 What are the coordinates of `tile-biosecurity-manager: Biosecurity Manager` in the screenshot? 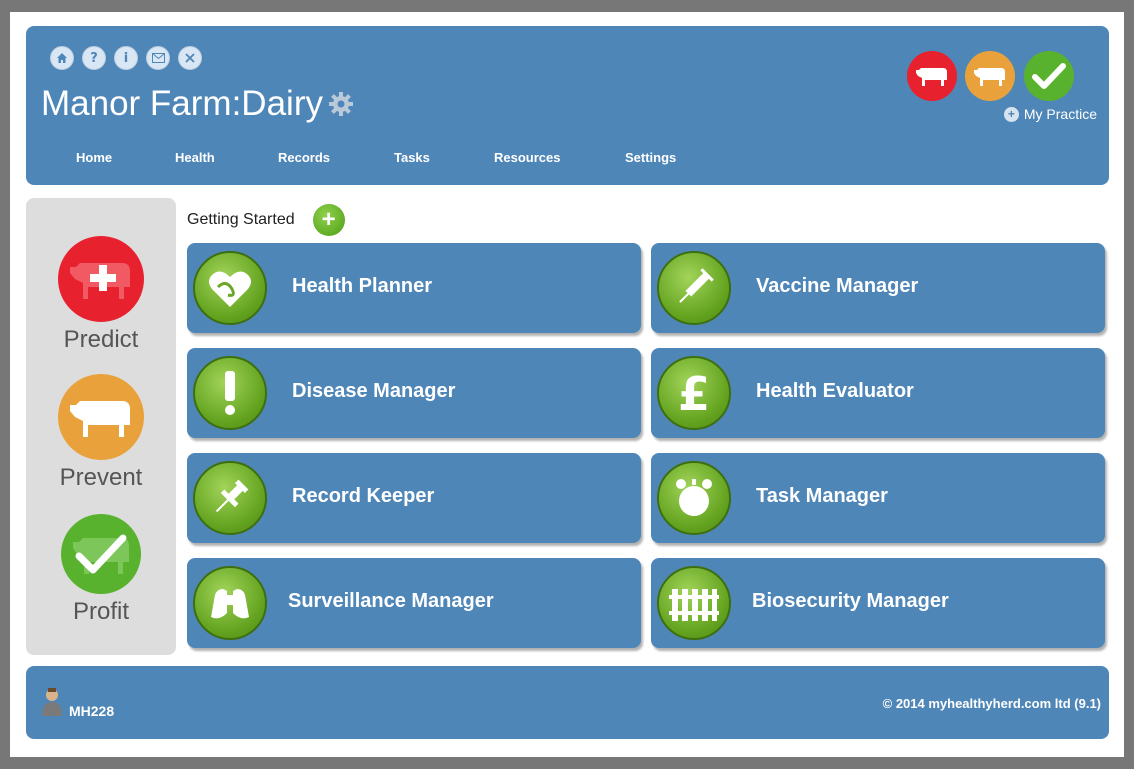 It's located at (878, 603).